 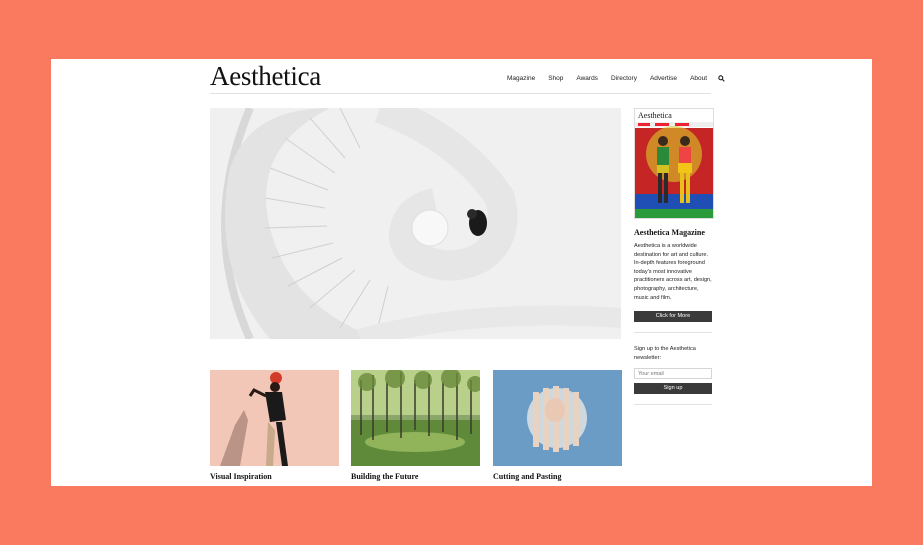 What do you see at coordinates (557, 476) in the screenshot?
I see `article-caption-3: Cutting and Pasting` at bounding box center [557, 476].